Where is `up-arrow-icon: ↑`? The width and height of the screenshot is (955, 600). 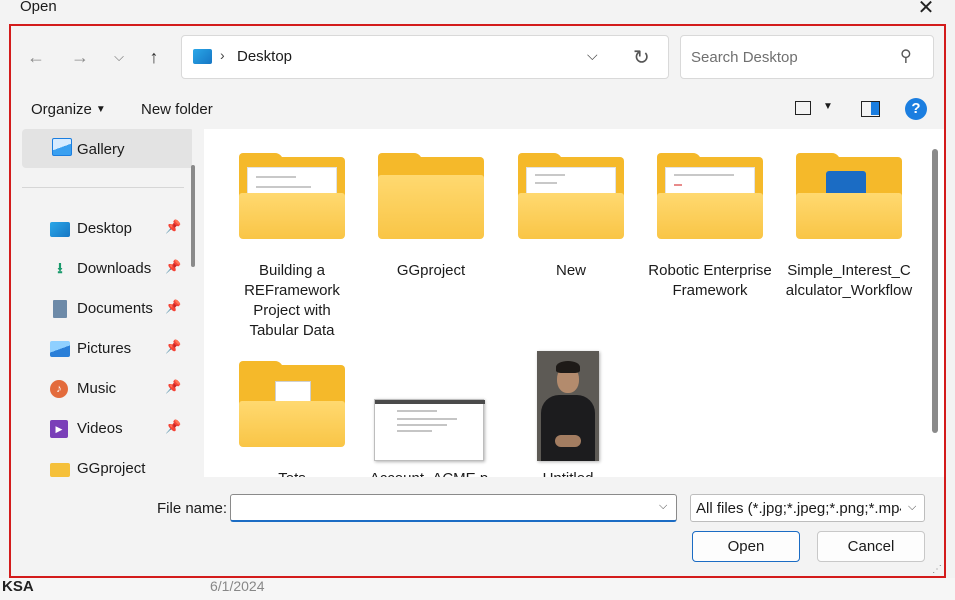 up-arrow-icon: ↑ is located at coordinates (154, 57).